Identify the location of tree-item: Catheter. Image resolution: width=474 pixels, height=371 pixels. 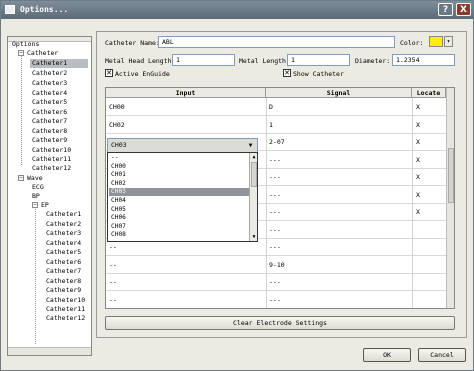
(42, 53).